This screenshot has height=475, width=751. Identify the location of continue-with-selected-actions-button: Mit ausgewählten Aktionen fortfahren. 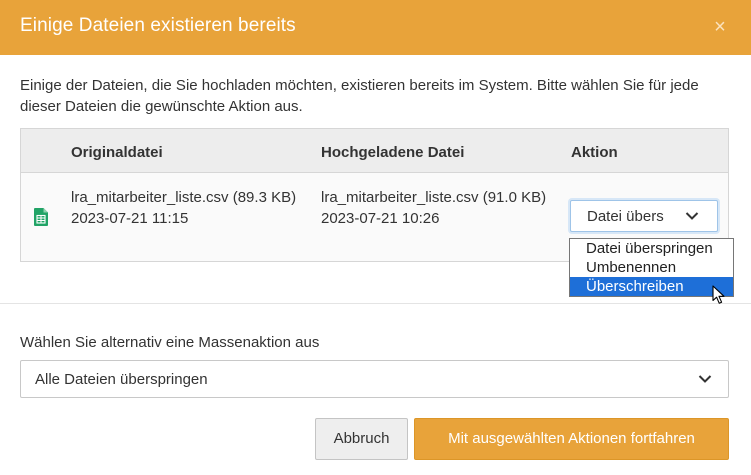
(571, 439).